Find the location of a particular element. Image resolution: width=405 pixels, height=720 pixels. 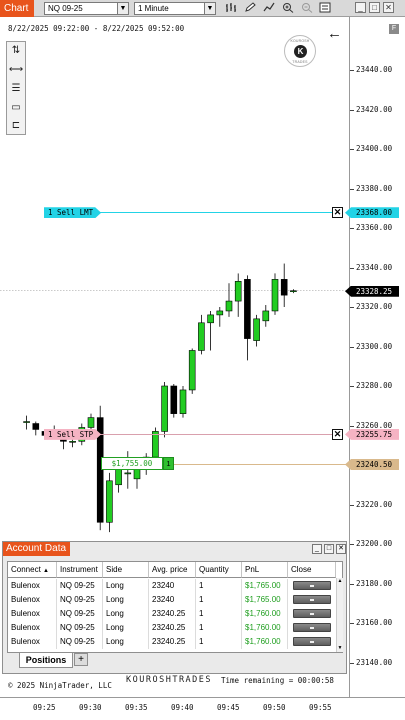

price-tick-label: 23280.00 is located at coordinates (374, 385).